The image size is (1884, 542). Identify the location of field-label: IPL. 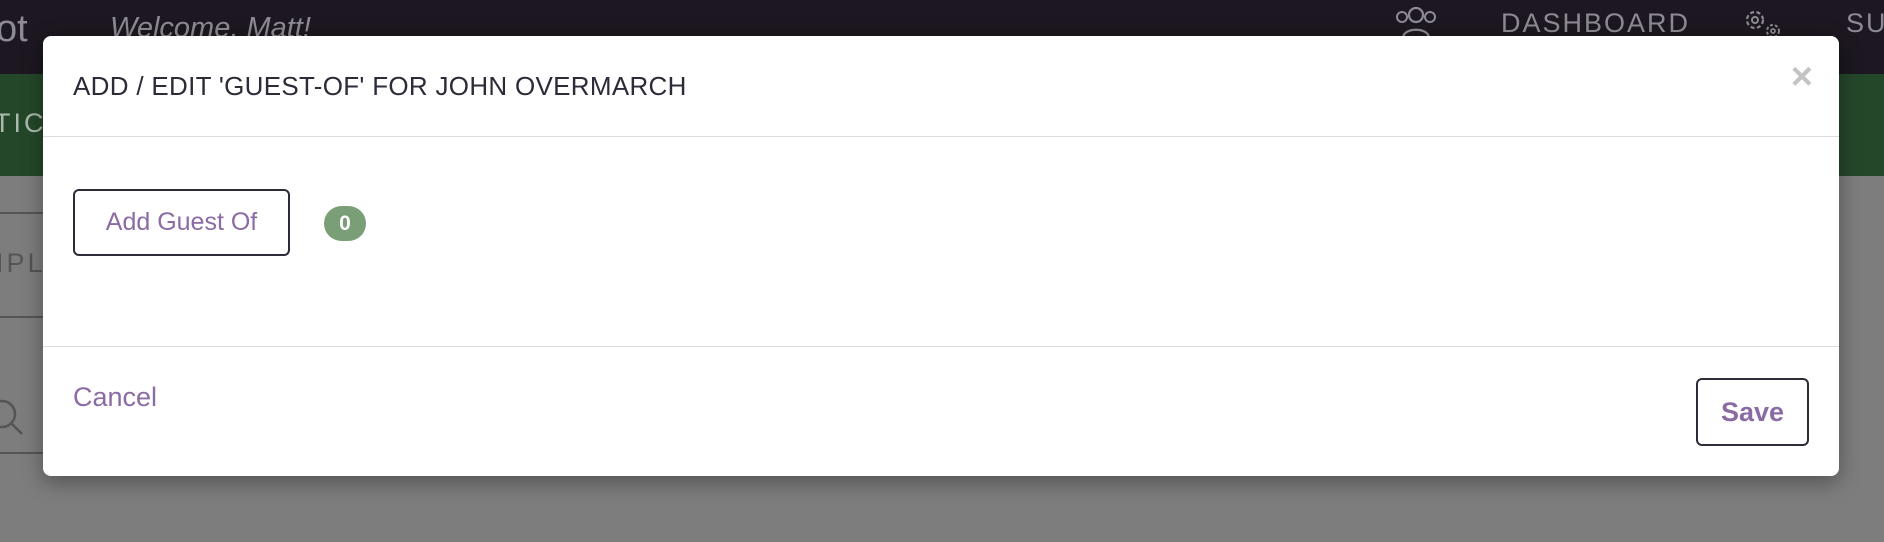
(23, 263).